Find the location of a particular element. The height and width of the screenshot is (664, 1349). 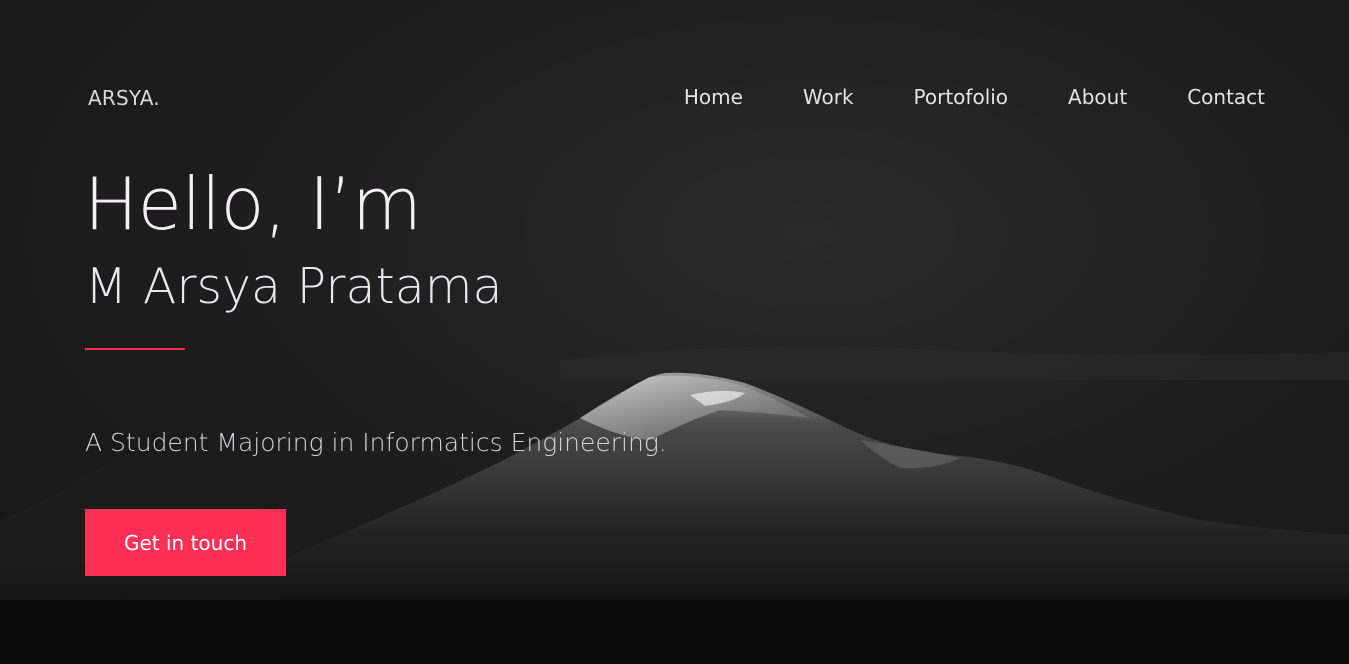

nav-home: Home is located at coordinates (713, 97).